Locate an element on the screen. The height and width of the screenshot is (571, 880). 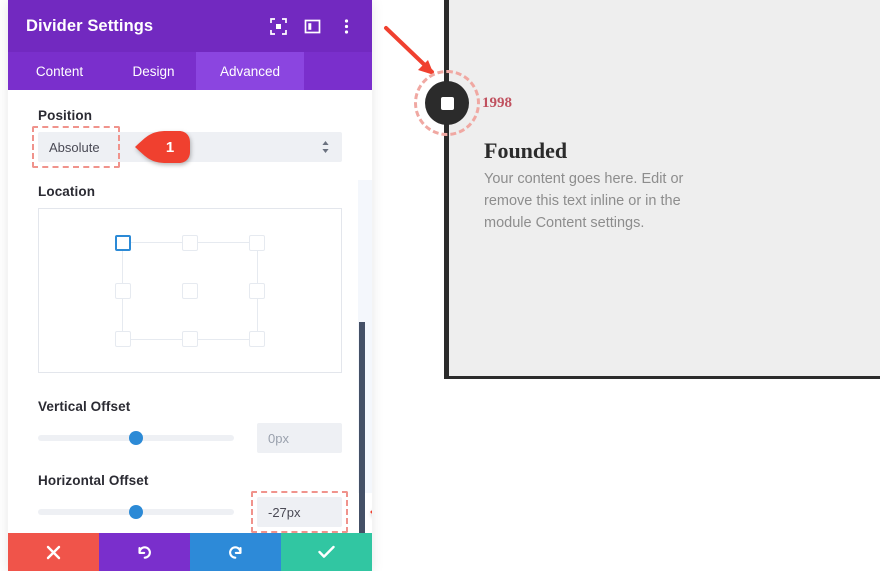
annotation-badge-2-number: 2 is located at coordinates (371, 512).